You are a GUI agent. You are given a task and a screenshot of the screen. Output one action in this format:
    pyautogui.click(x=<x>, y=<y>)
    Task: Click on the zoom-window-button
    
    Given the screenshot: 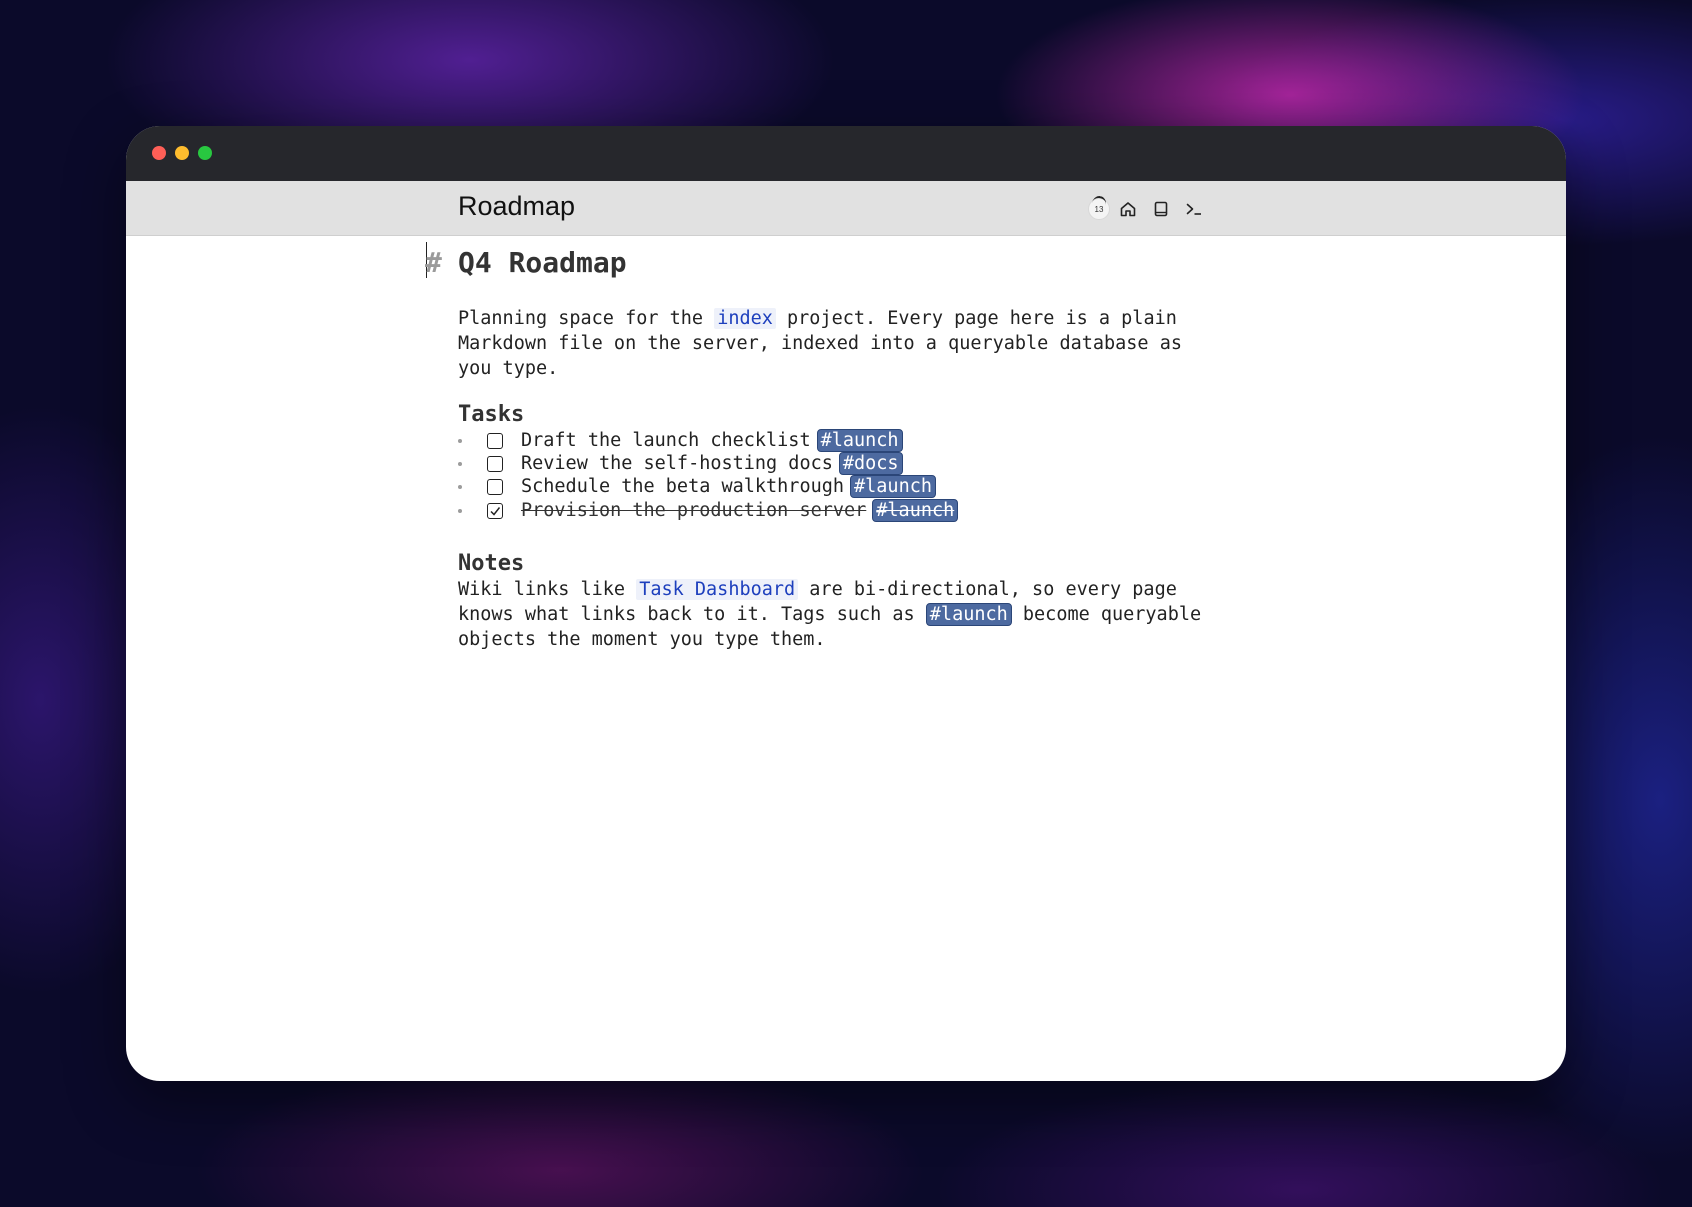 What is the action you would take?
    pyautogui.click(x=205, y=153)
    